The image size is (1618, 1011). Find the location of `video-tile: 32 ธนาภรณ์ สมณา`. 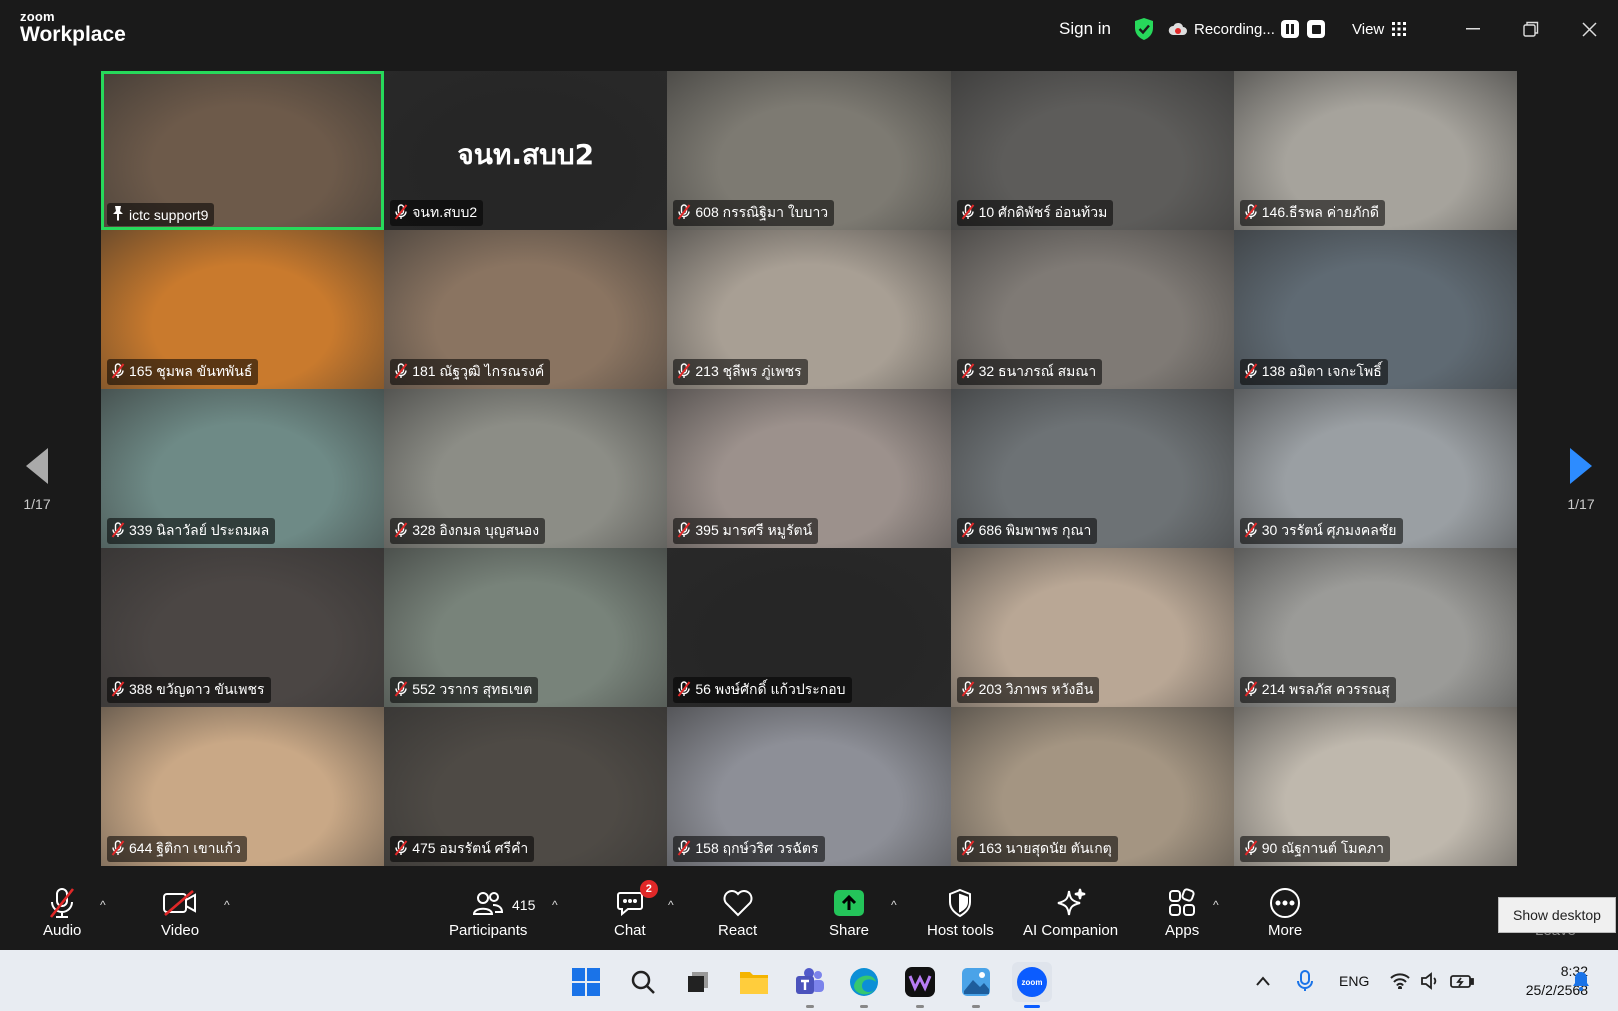

video-tile: 32 ธนาภรณ์ สมณา is located at coordinates (1092, 309).